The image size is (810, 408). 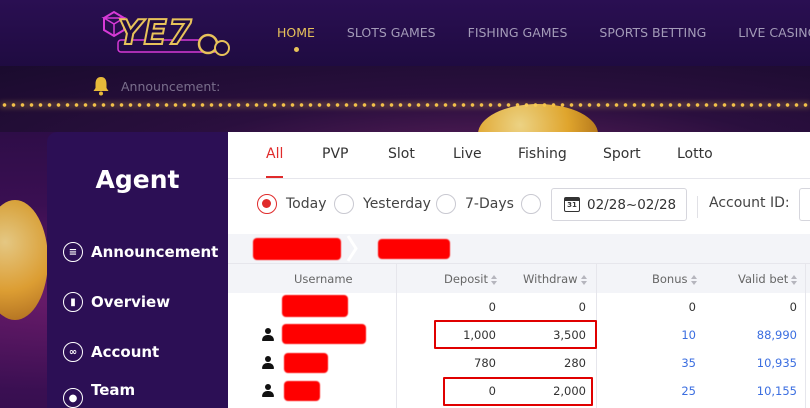 I want to click on header-bonus: Bonus, so click(x=675, y=279).